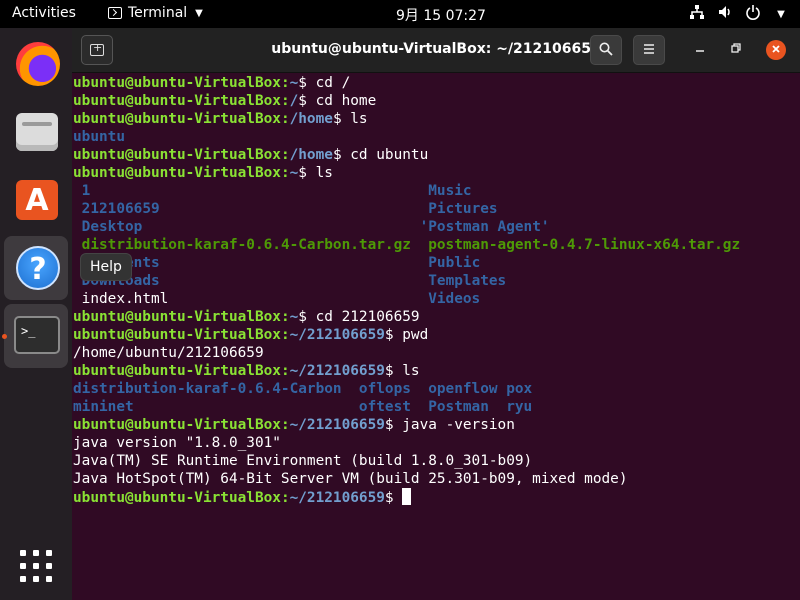 The width and height of the screenshot is (800, 600). Describe the element at coordinates (433, 119) in the screenshot. I see `terminal-line: ubuntu@ubuntu-VirtualBox:/home$ ls` at that location.